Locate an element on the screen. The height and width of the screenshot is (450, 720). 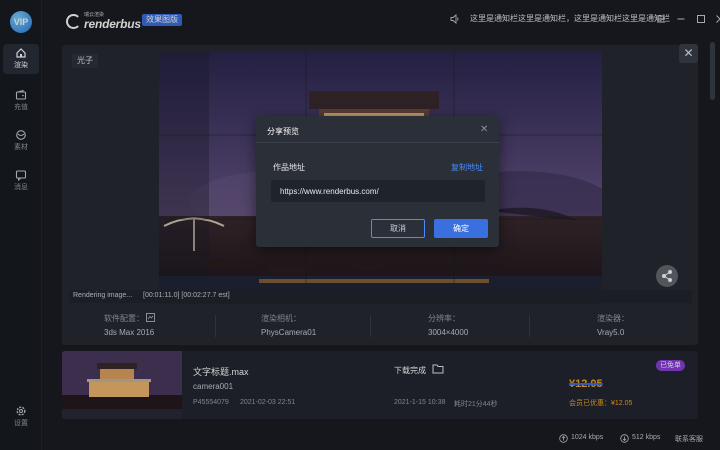
copy-url-link: 复制地址 is located at coordinates (467, 167).